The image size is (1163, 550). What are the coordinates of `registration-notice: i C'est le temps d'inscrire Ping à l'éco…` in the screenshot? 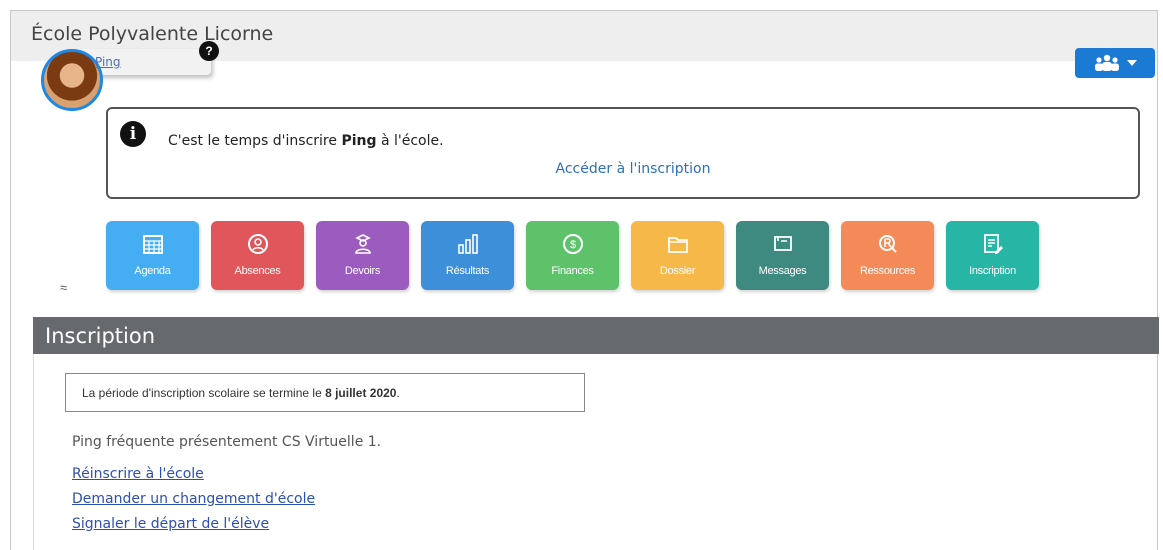 It's located at (623, 153).